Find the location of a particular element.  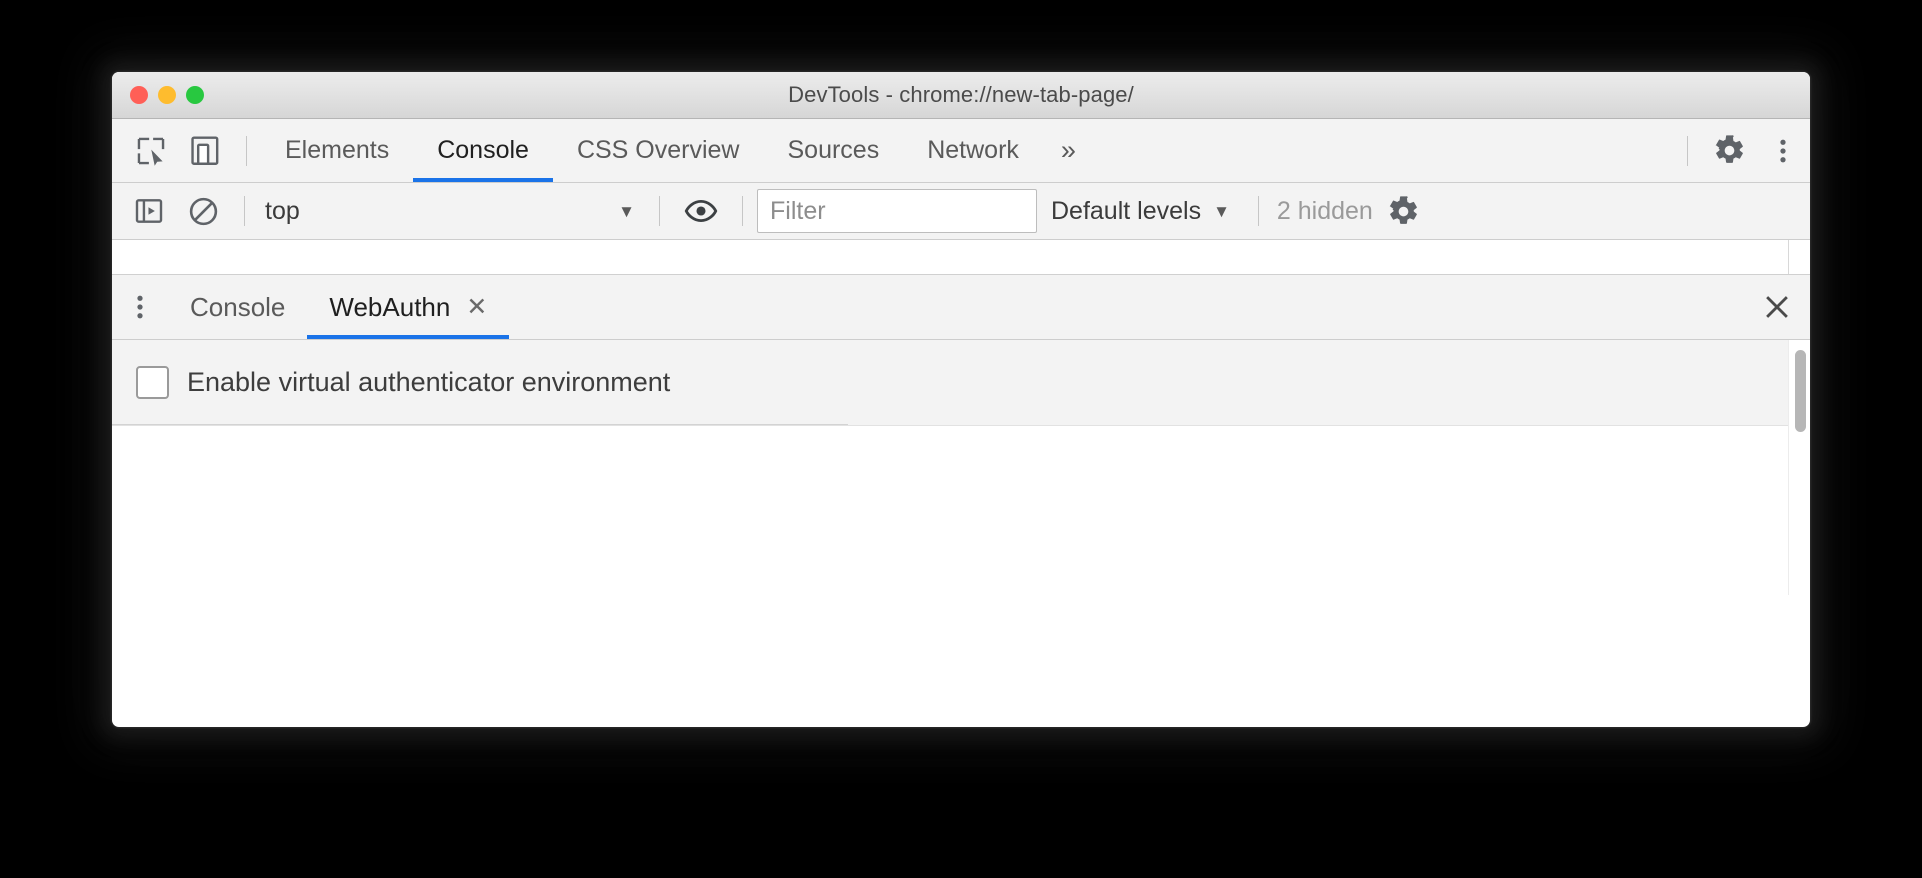

tab-css-overview: CSS Overview is located at coordinates (658, 150).